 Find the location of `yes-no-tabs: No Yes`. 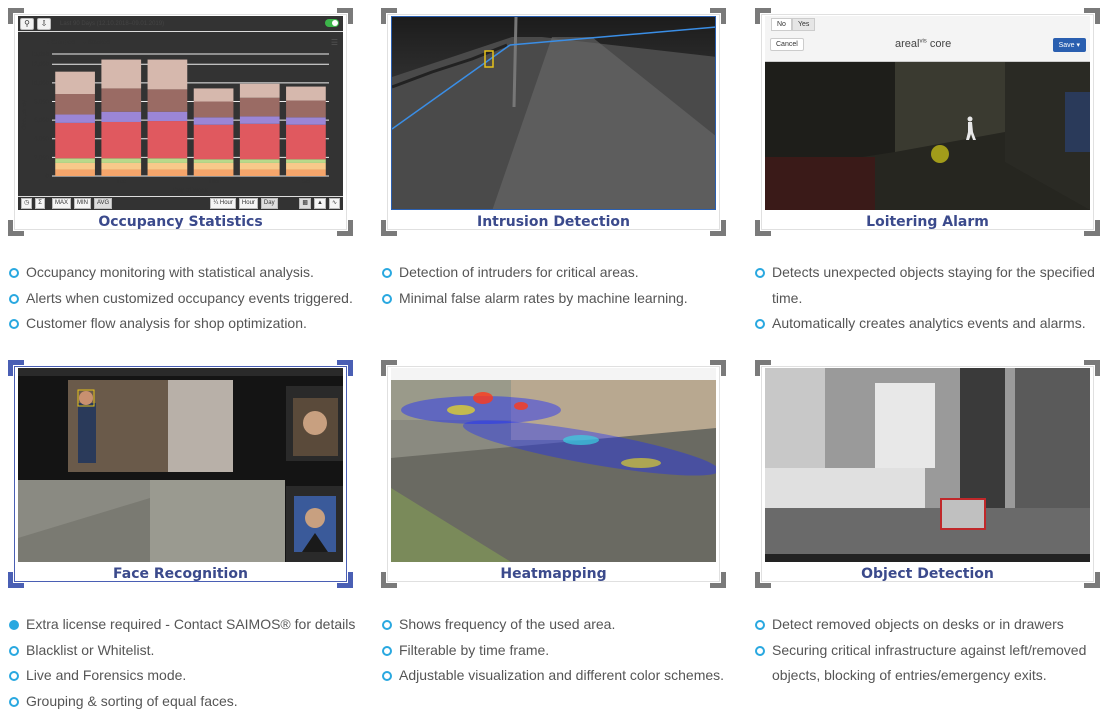

yes-no-tabs: No Yes is located at coordinates (793, 24).